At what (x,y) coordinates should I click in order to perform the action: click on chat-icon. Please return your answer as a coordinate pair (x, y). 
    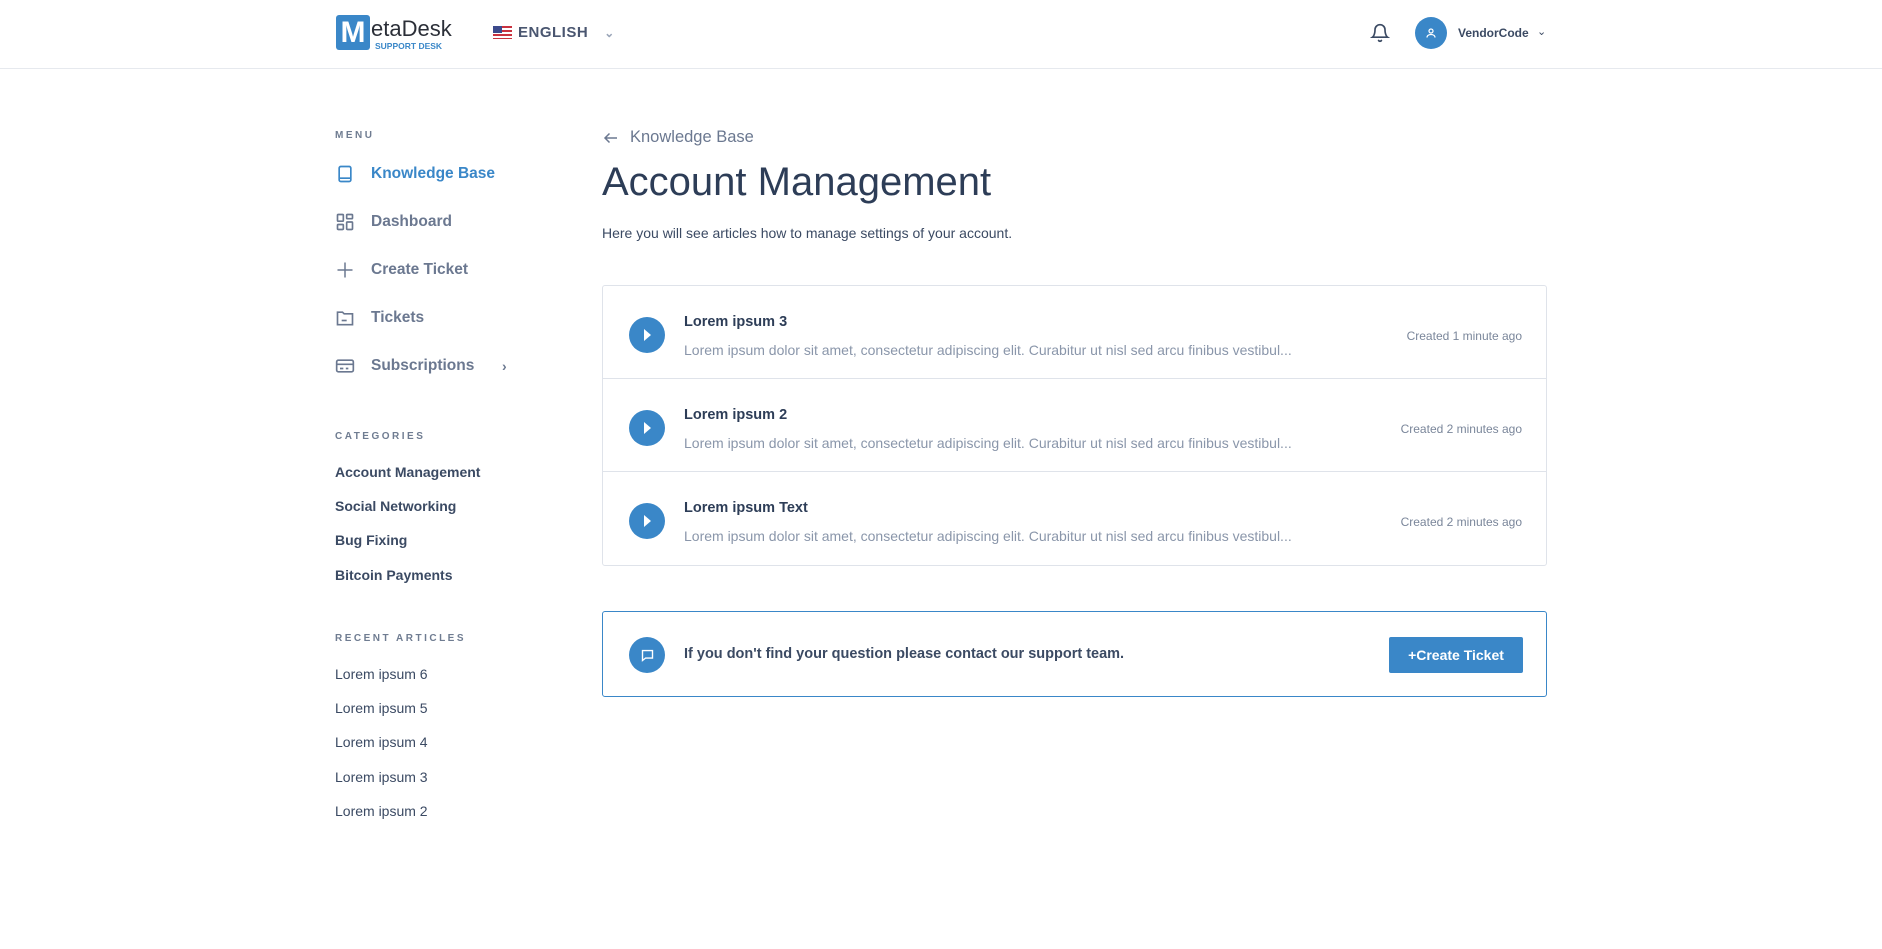
    Looking at the image, I should click on (647, 655).